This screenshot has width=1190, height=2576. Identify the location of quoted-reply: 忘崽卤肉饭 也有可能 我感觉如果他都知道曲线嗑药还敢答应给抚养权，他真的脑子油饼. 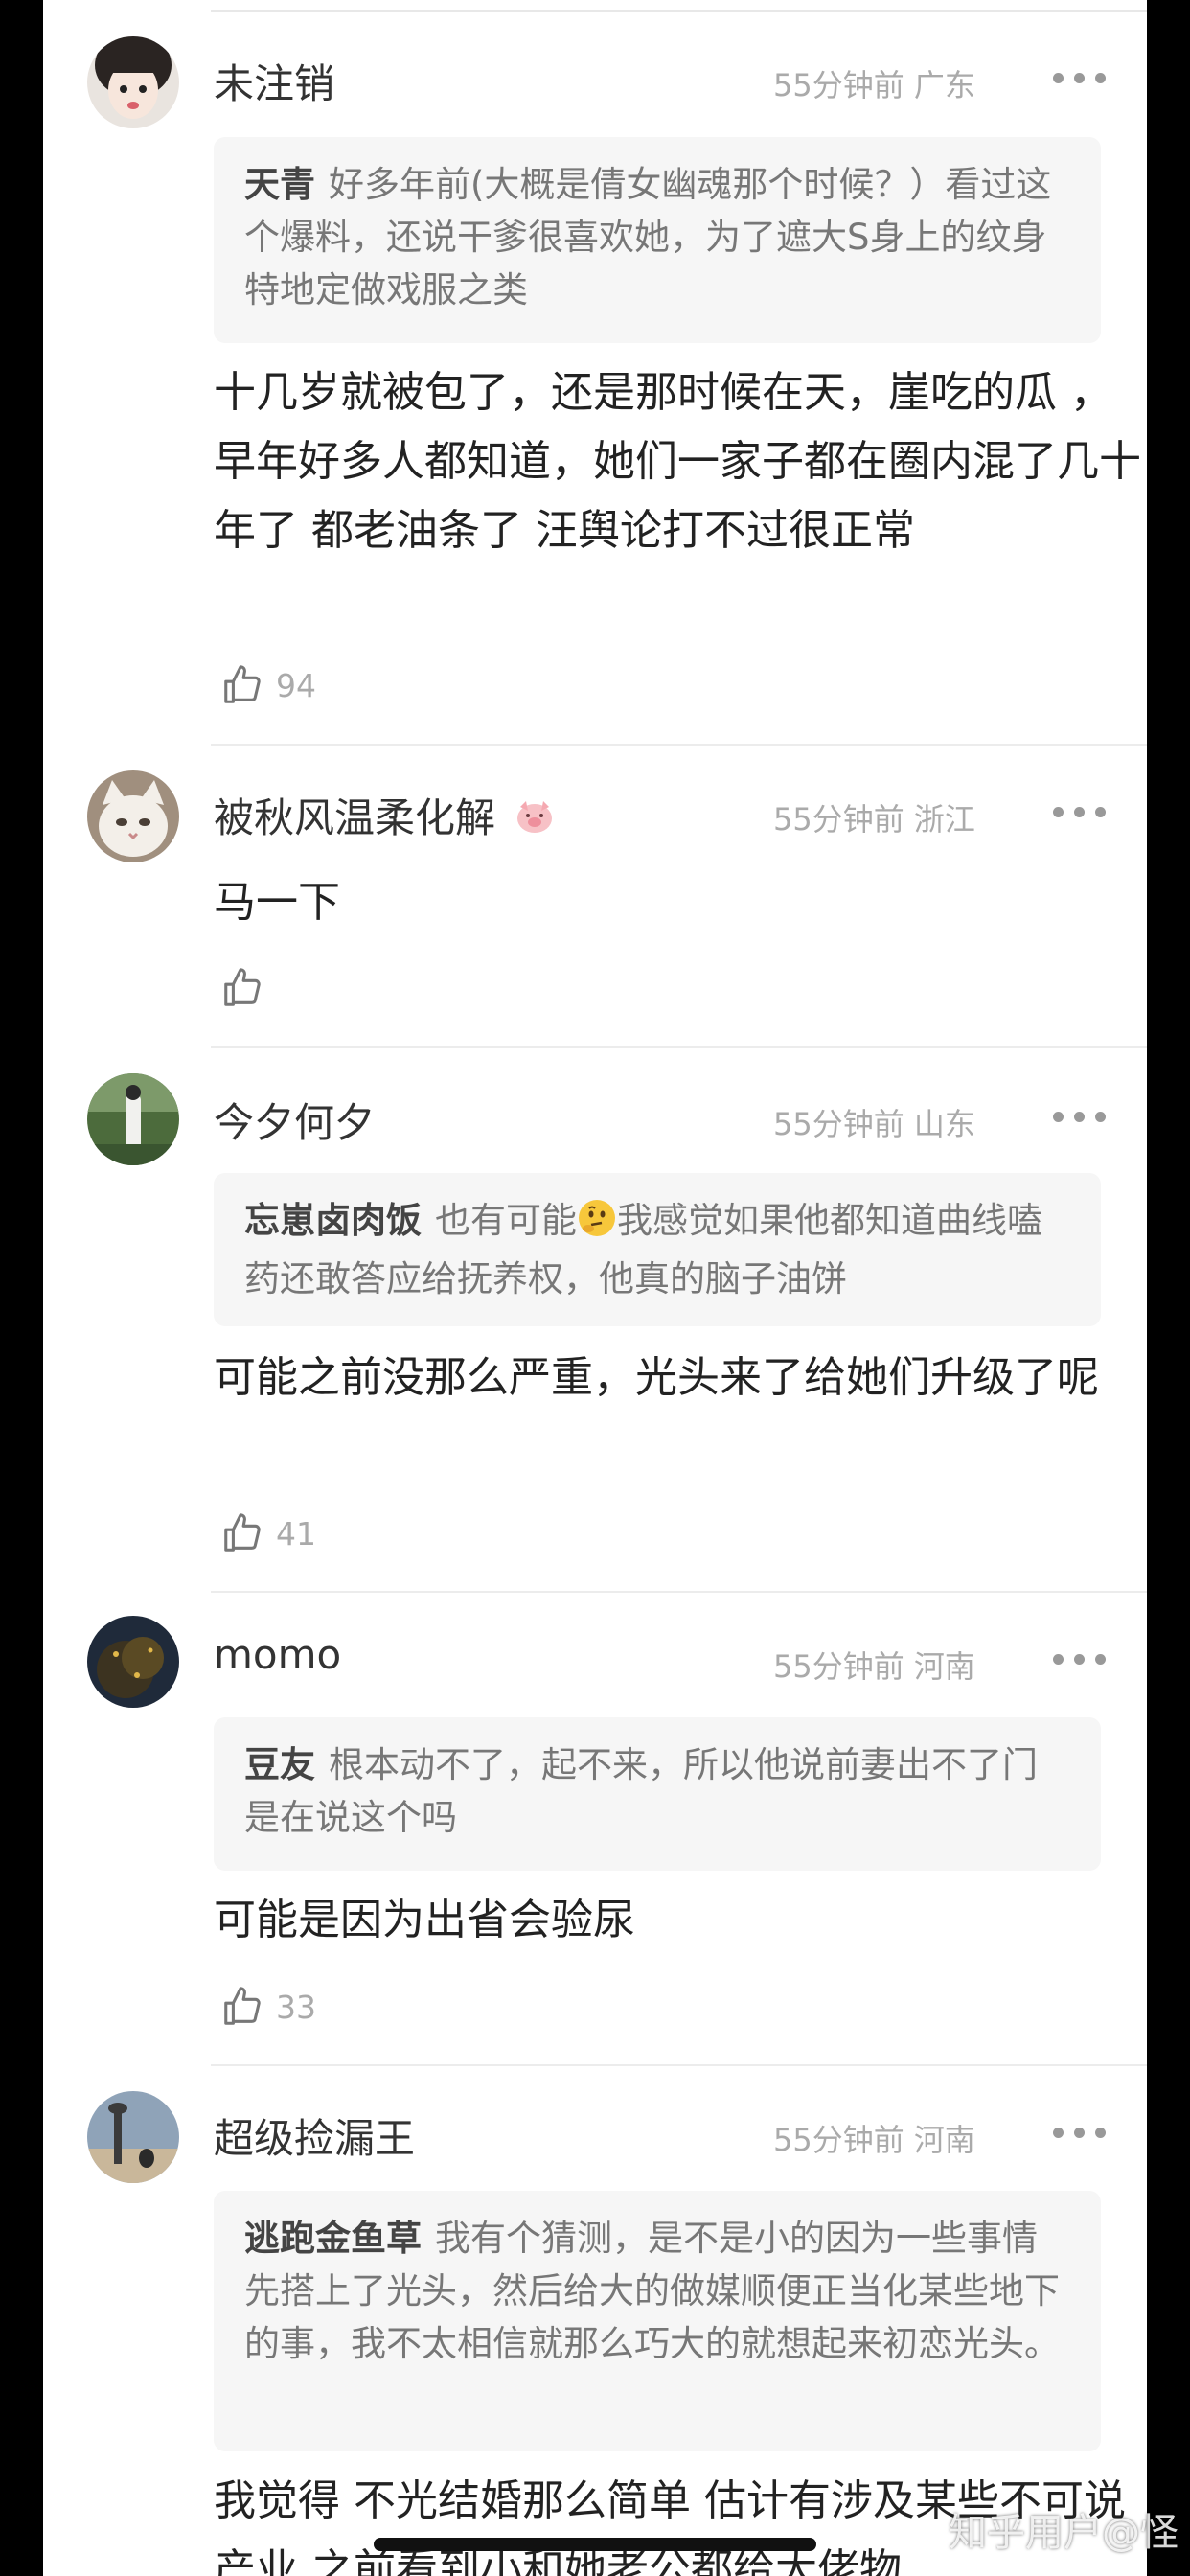
(657, 1249).